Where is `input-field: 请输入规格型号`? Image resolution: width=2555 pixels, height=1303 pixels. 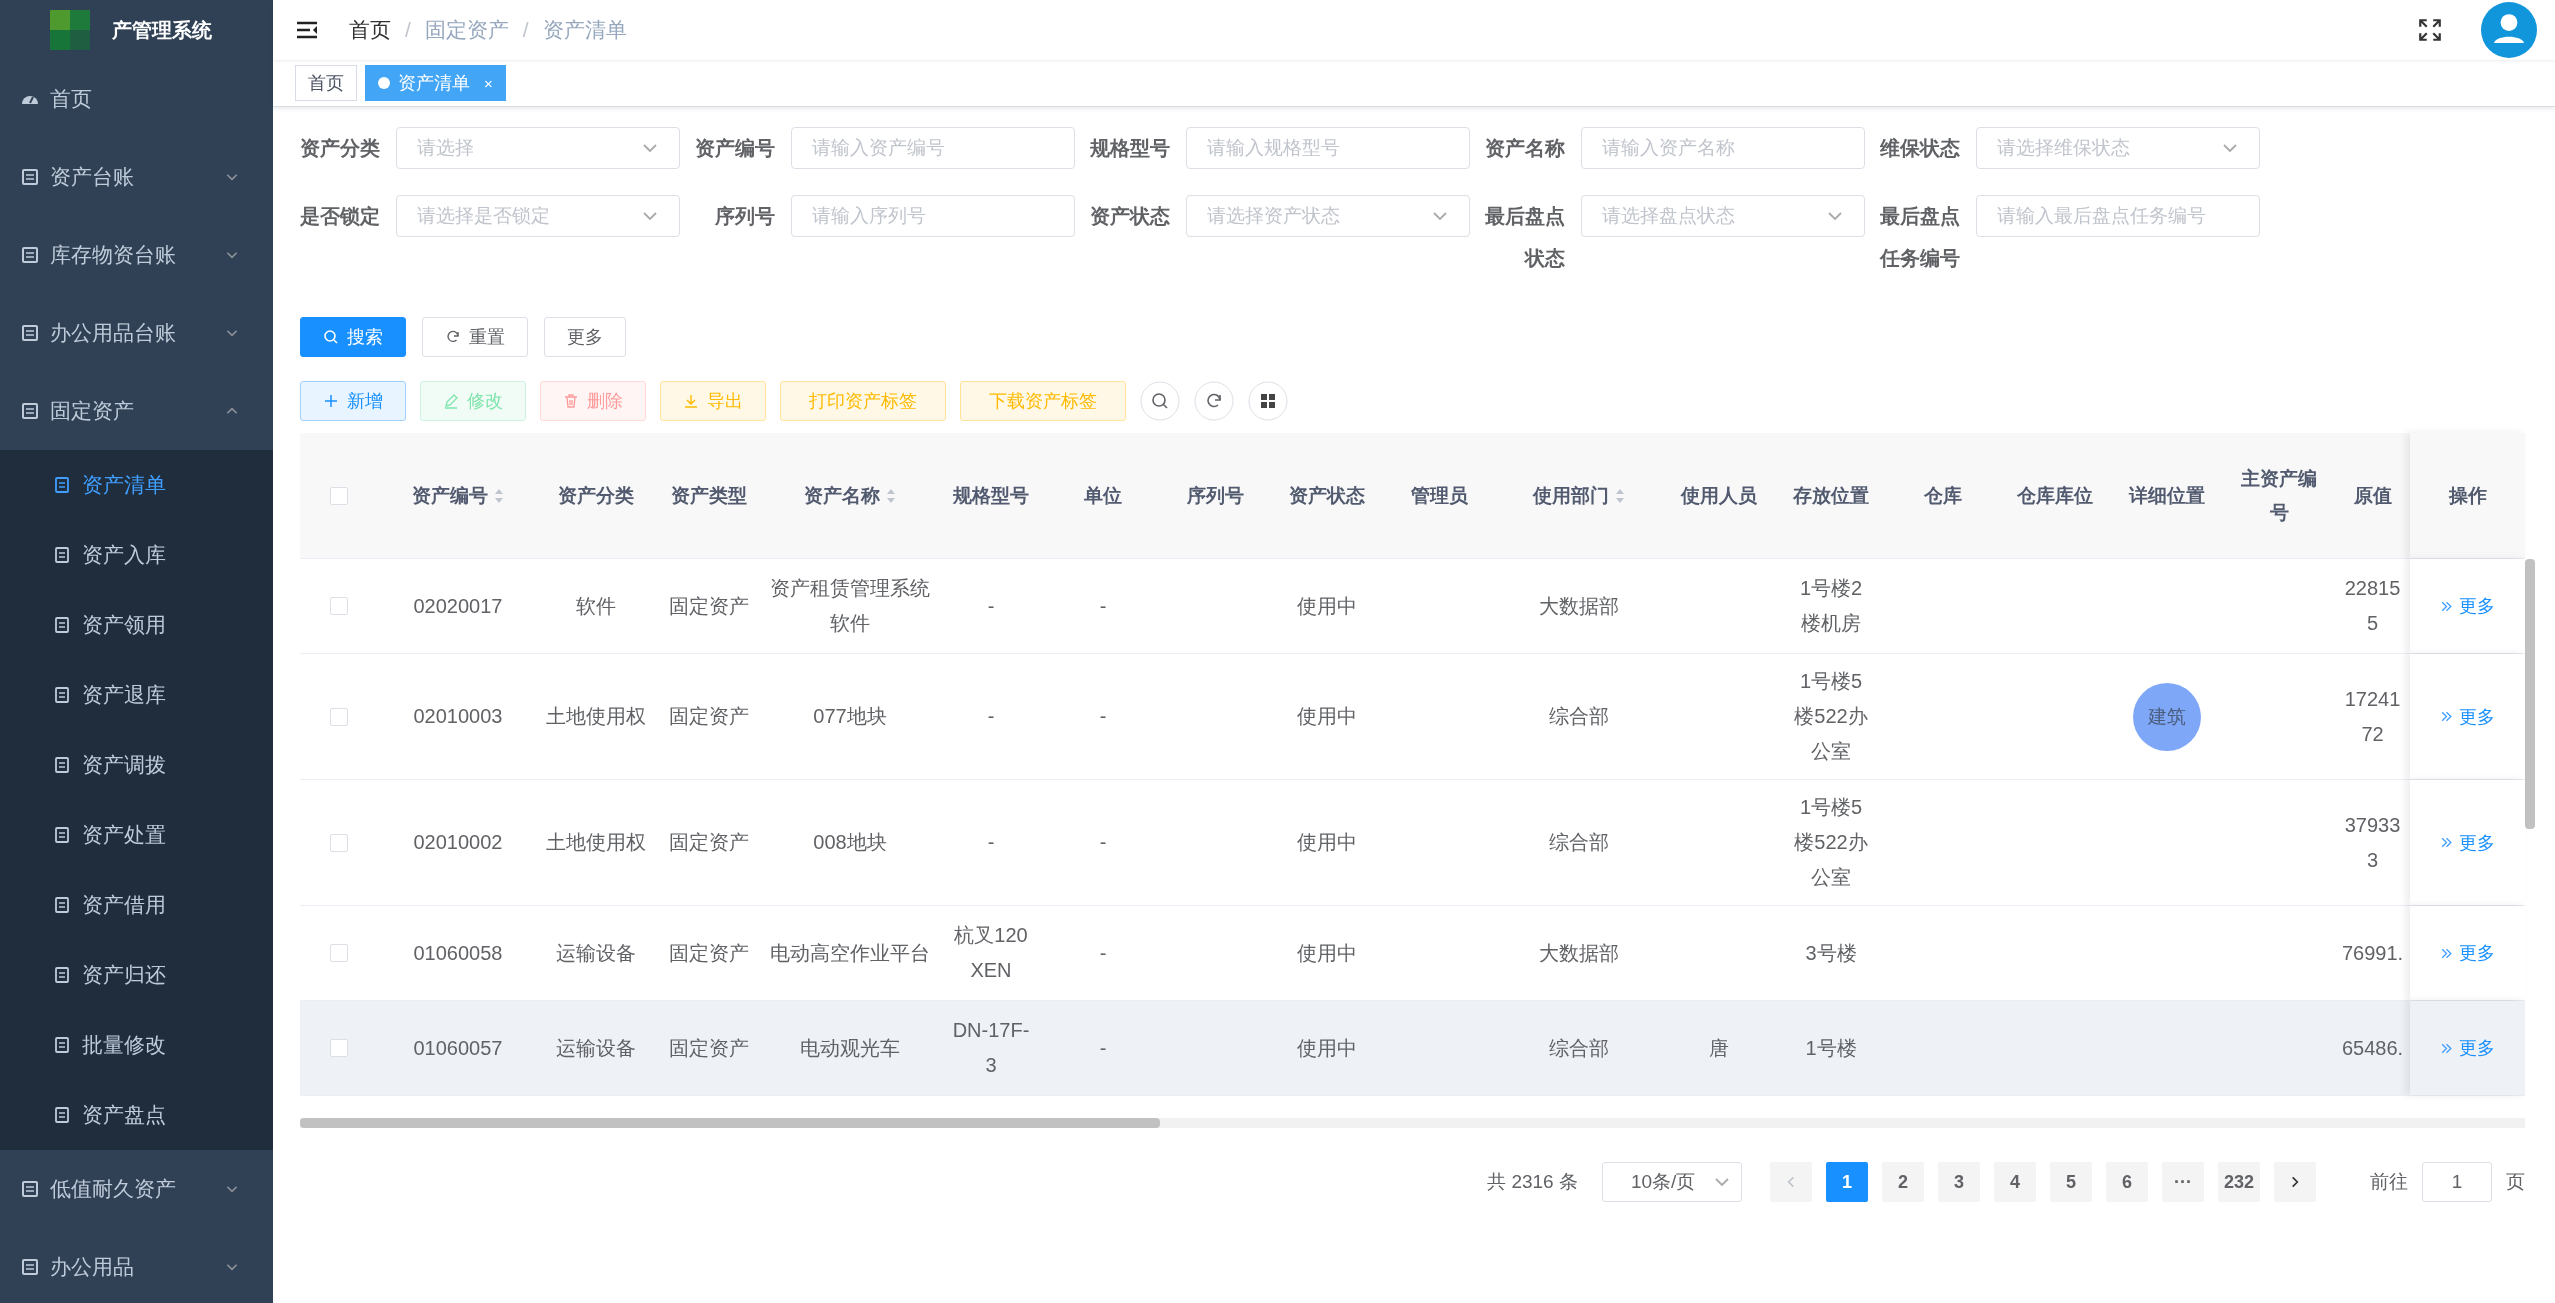 input-field: 请输入规格型号 is located at coordinates (1328, 148).